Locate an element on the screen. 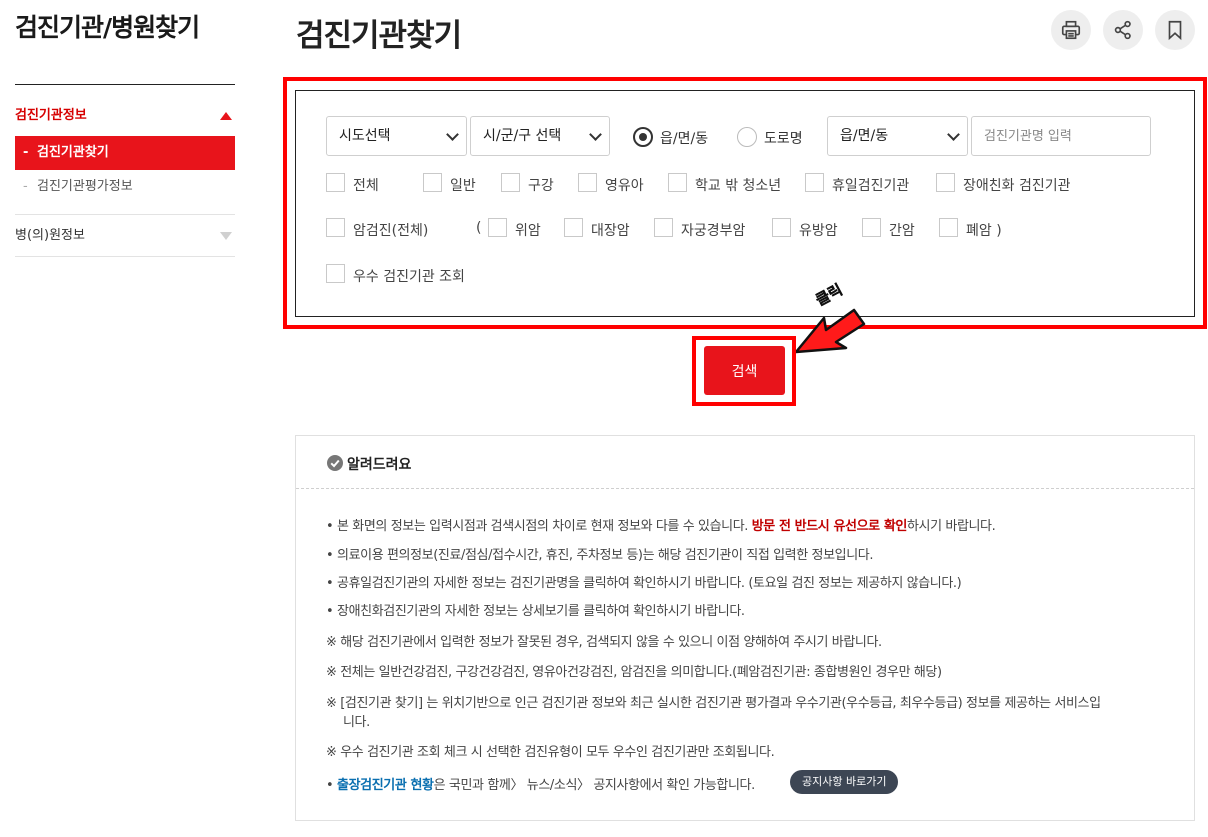 The height and width of the screenshot is (837, 1208). checkbox-breast-cancer-label: 유방암 is located at coordinates (818, 231).